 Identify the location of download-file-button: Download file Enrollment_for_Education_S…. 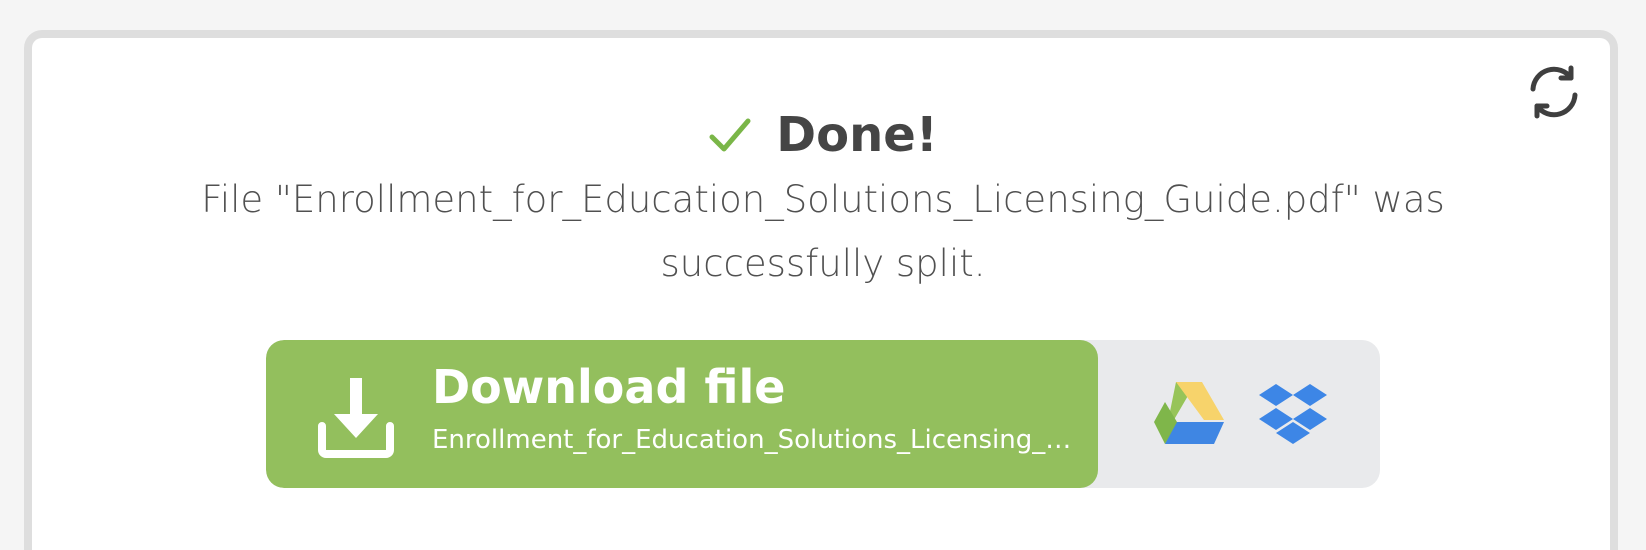
(682, 414).